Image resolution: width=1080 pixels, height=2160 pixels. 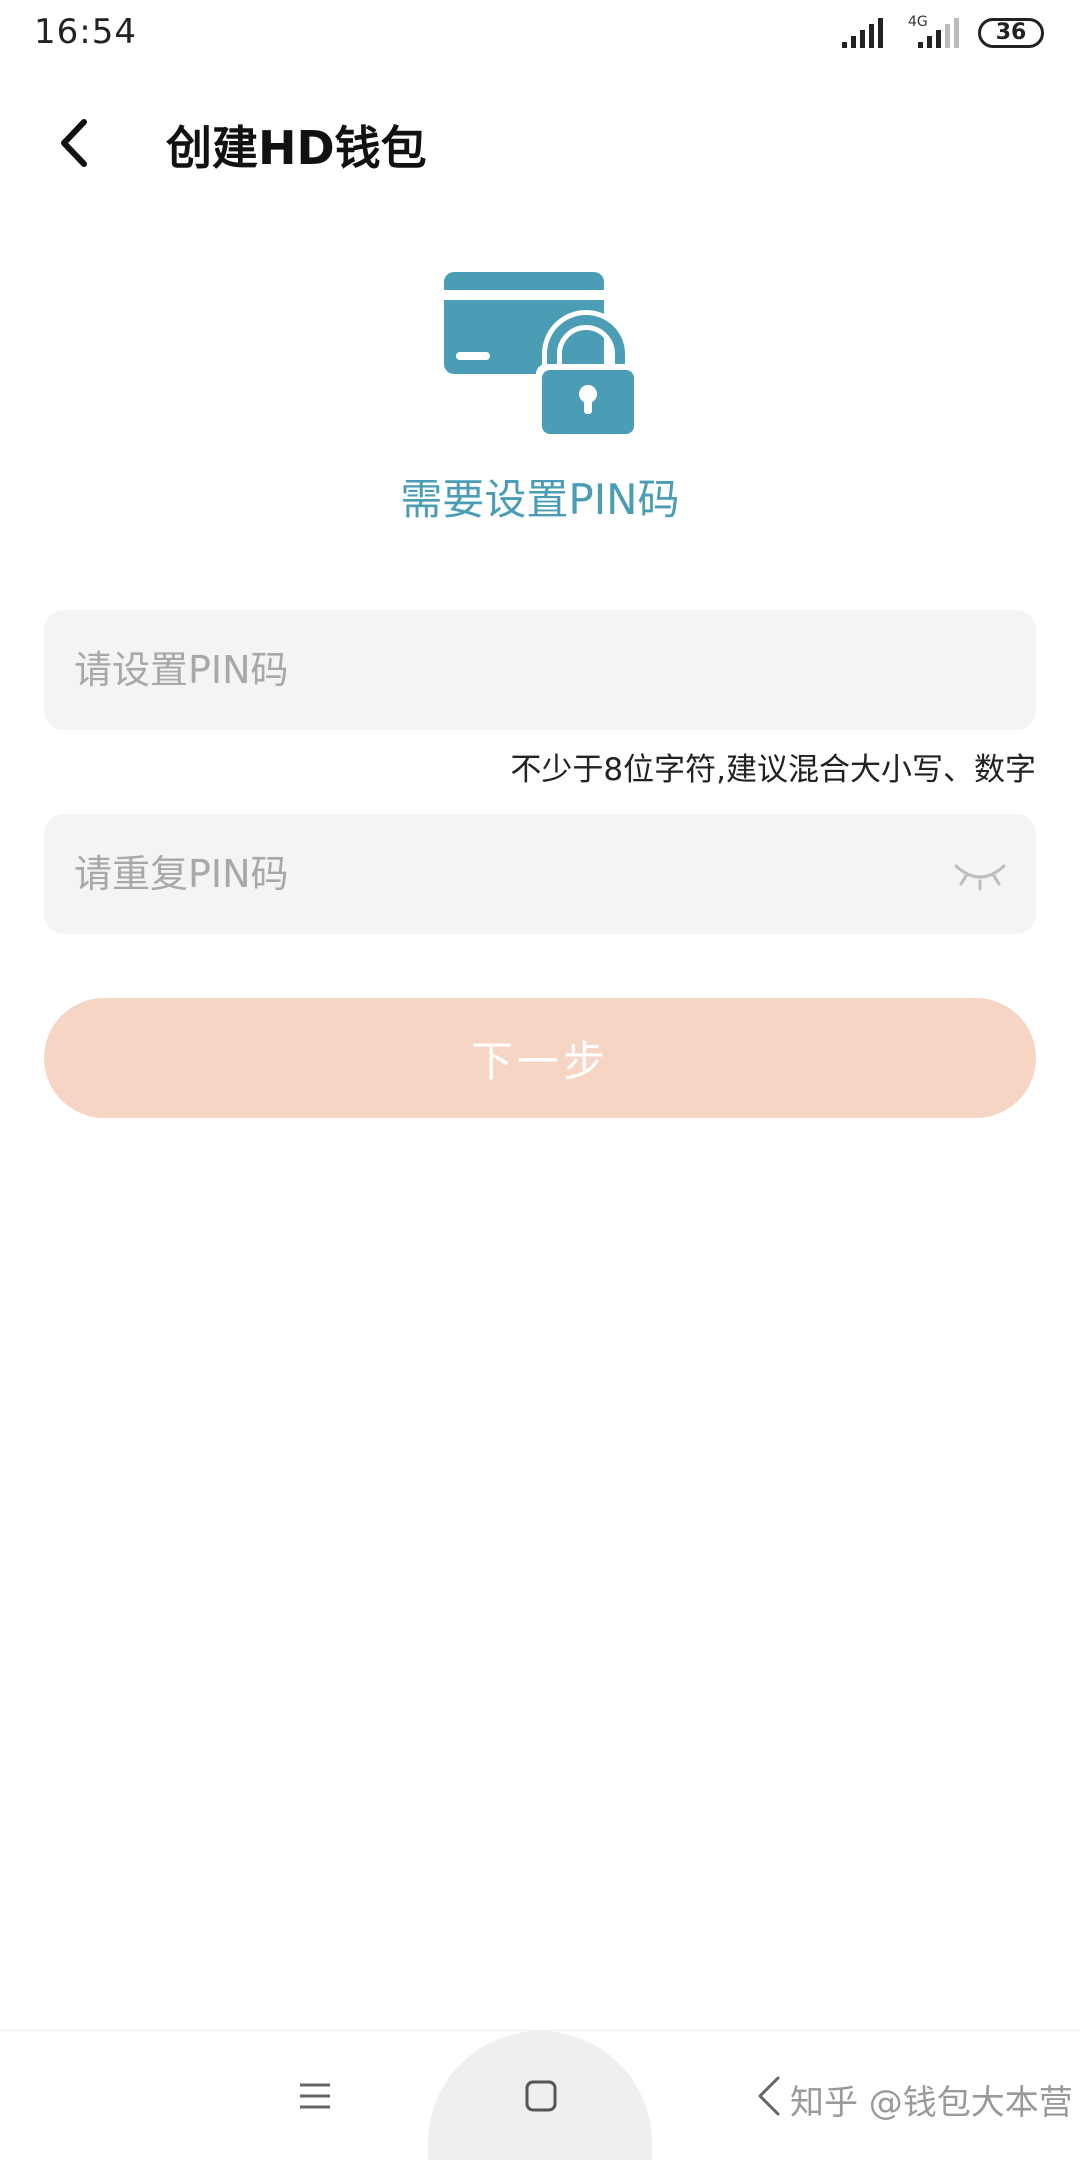 What do you see at coordinates (514, 670) in the screenshot?
I see `pin-input` at bounding box center [514, 670].